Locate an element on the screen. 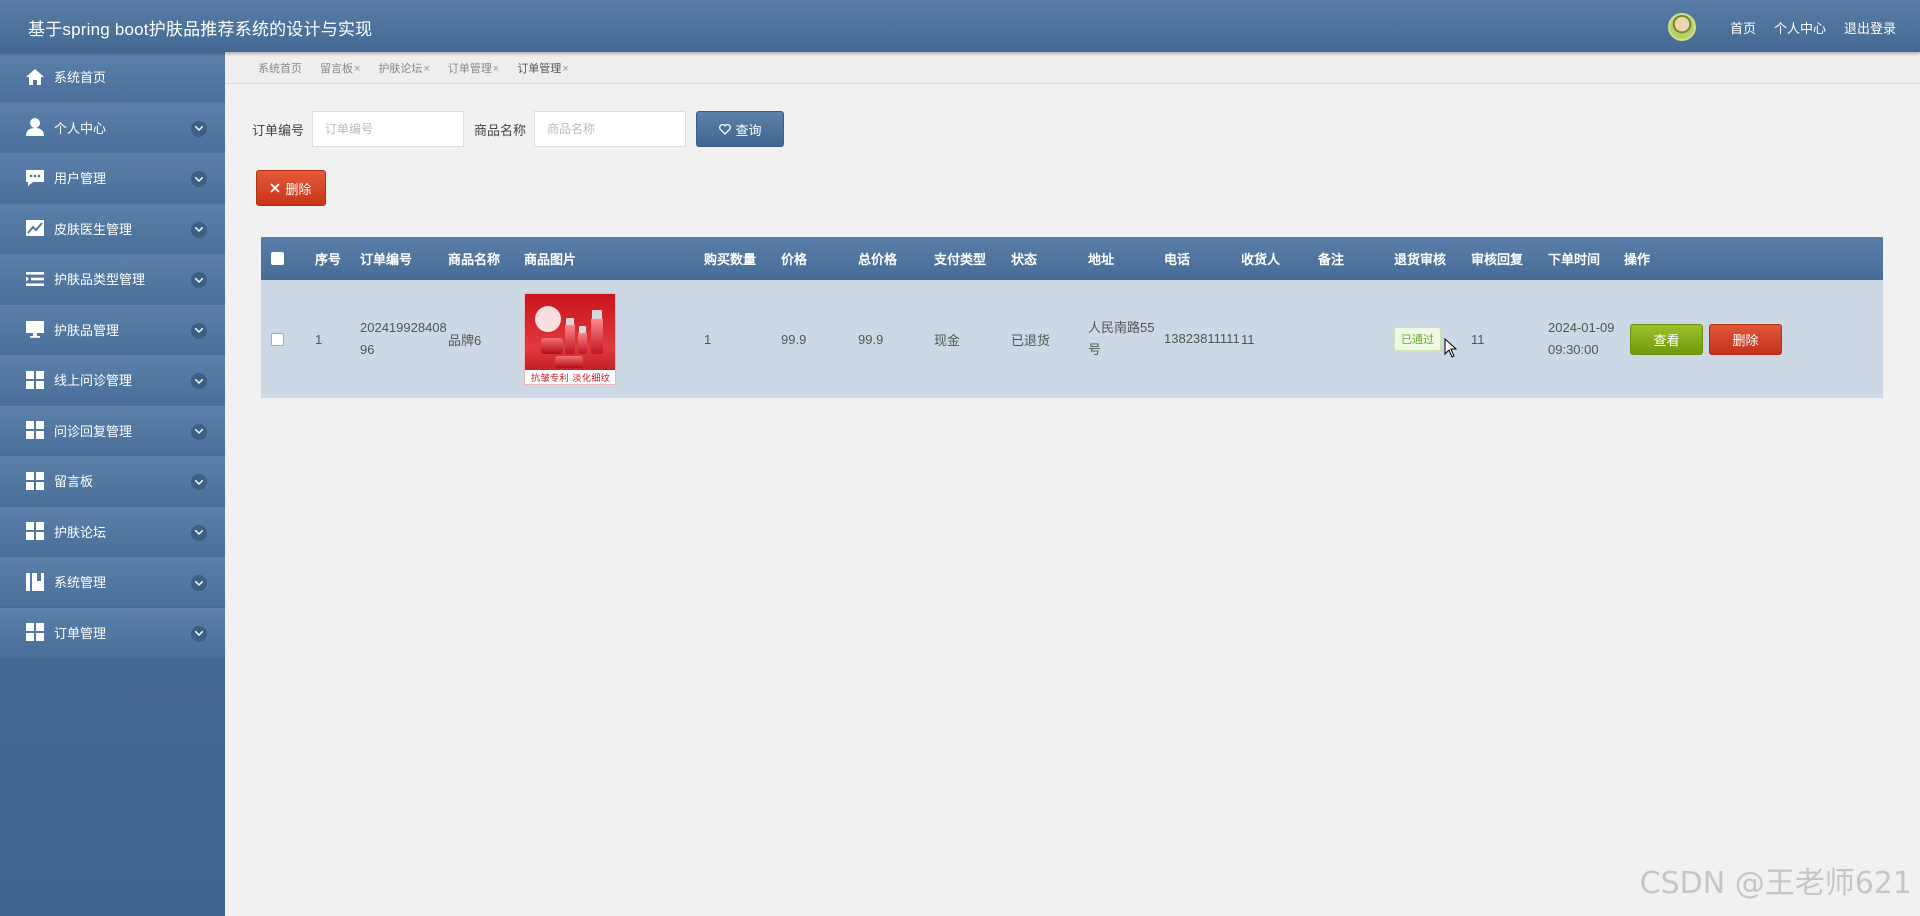 The height and width of the screenshot is (916, 1920). cell-seq: 1 is located at coordinates (319, 339).